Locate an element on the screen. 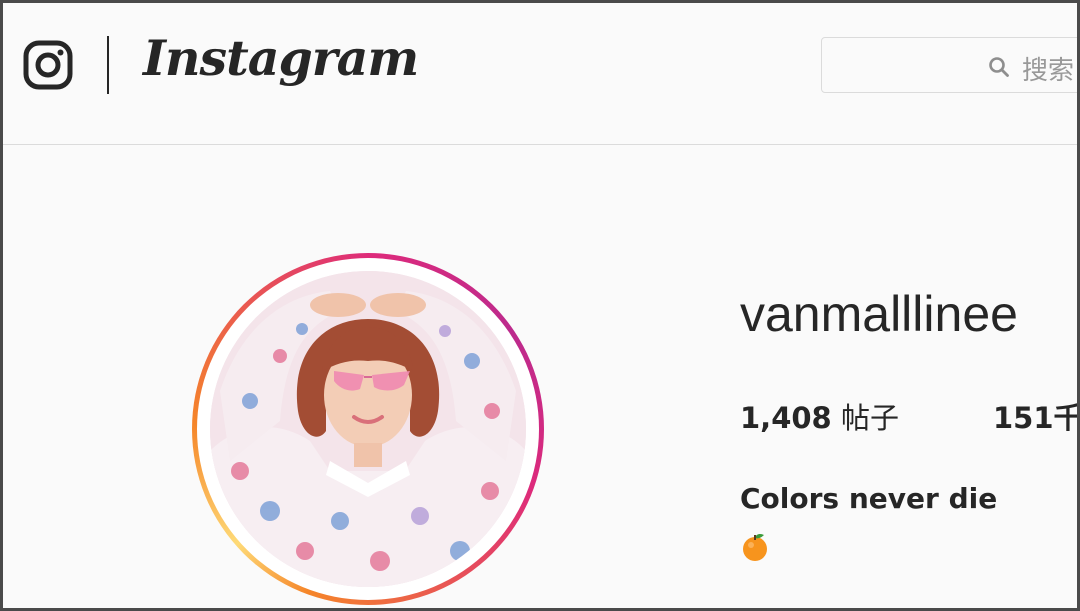 The image size is (1080, 611). posts-count-label: 帖子 is located at coordinates (869, 418).